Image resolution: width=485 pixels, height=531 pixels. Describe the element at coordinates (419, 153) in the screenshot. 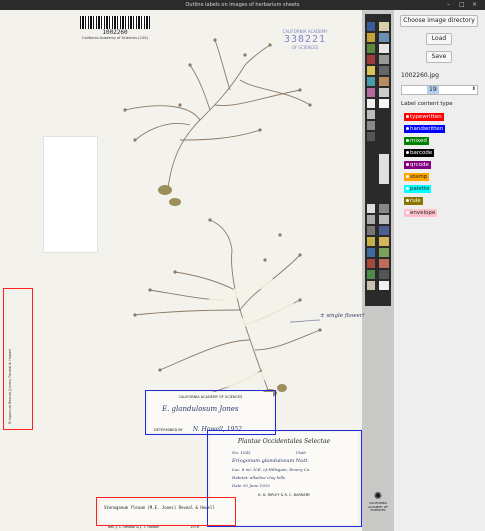

I see `type-barcode: barcode` at that location.